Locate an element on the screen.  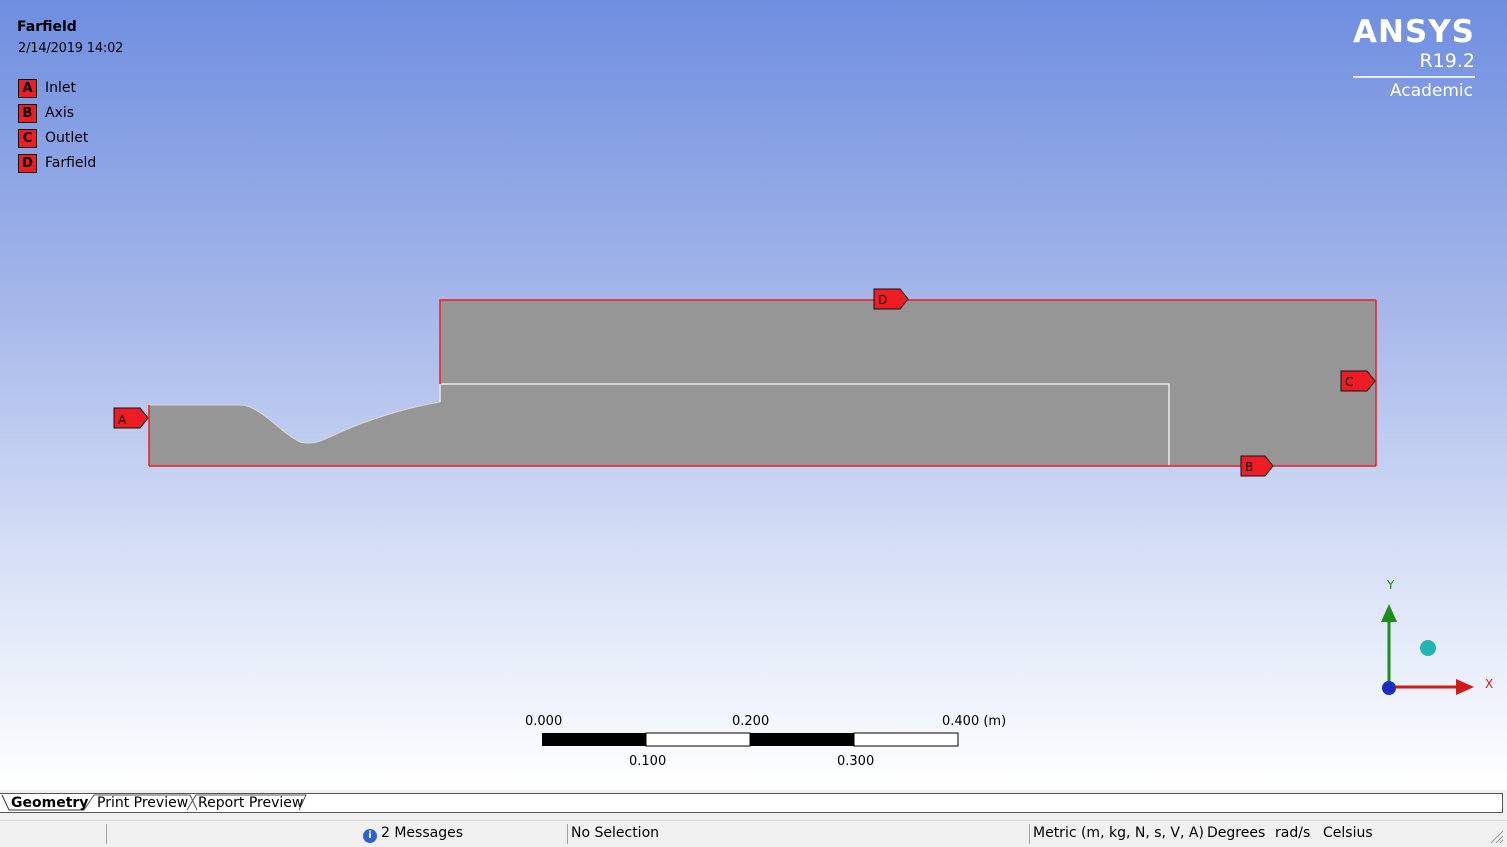
status-empty-cell is located at coordinates (232, 834).